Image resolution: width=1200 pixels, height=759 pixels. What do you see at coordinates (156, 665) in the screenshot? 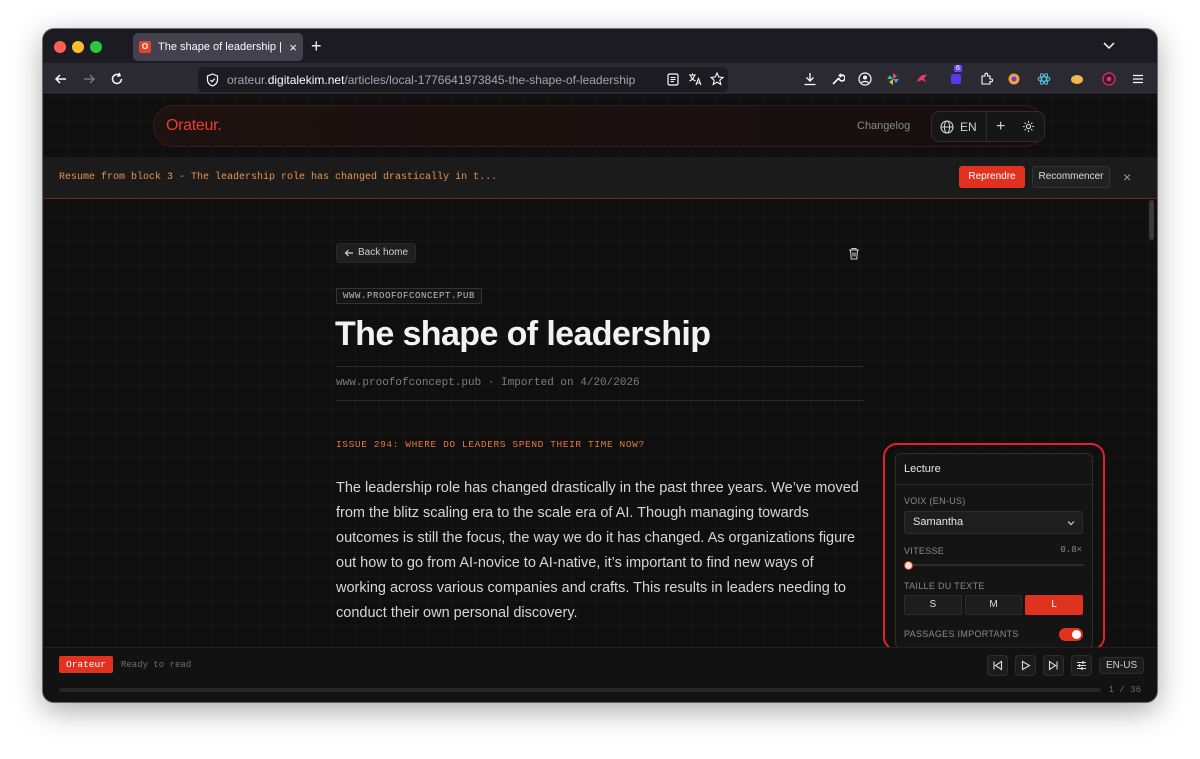
I see `player-status: Ready to read` at bounding box center [156, 665].